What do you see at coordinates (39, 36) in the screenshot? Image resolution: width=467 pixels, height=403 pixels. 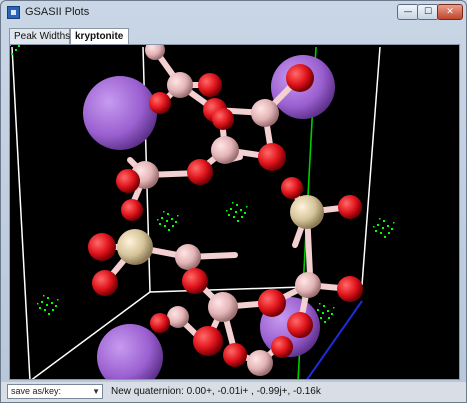 I see `tab-peak-widths: Peak Widths` at bounding box center [39, 36].